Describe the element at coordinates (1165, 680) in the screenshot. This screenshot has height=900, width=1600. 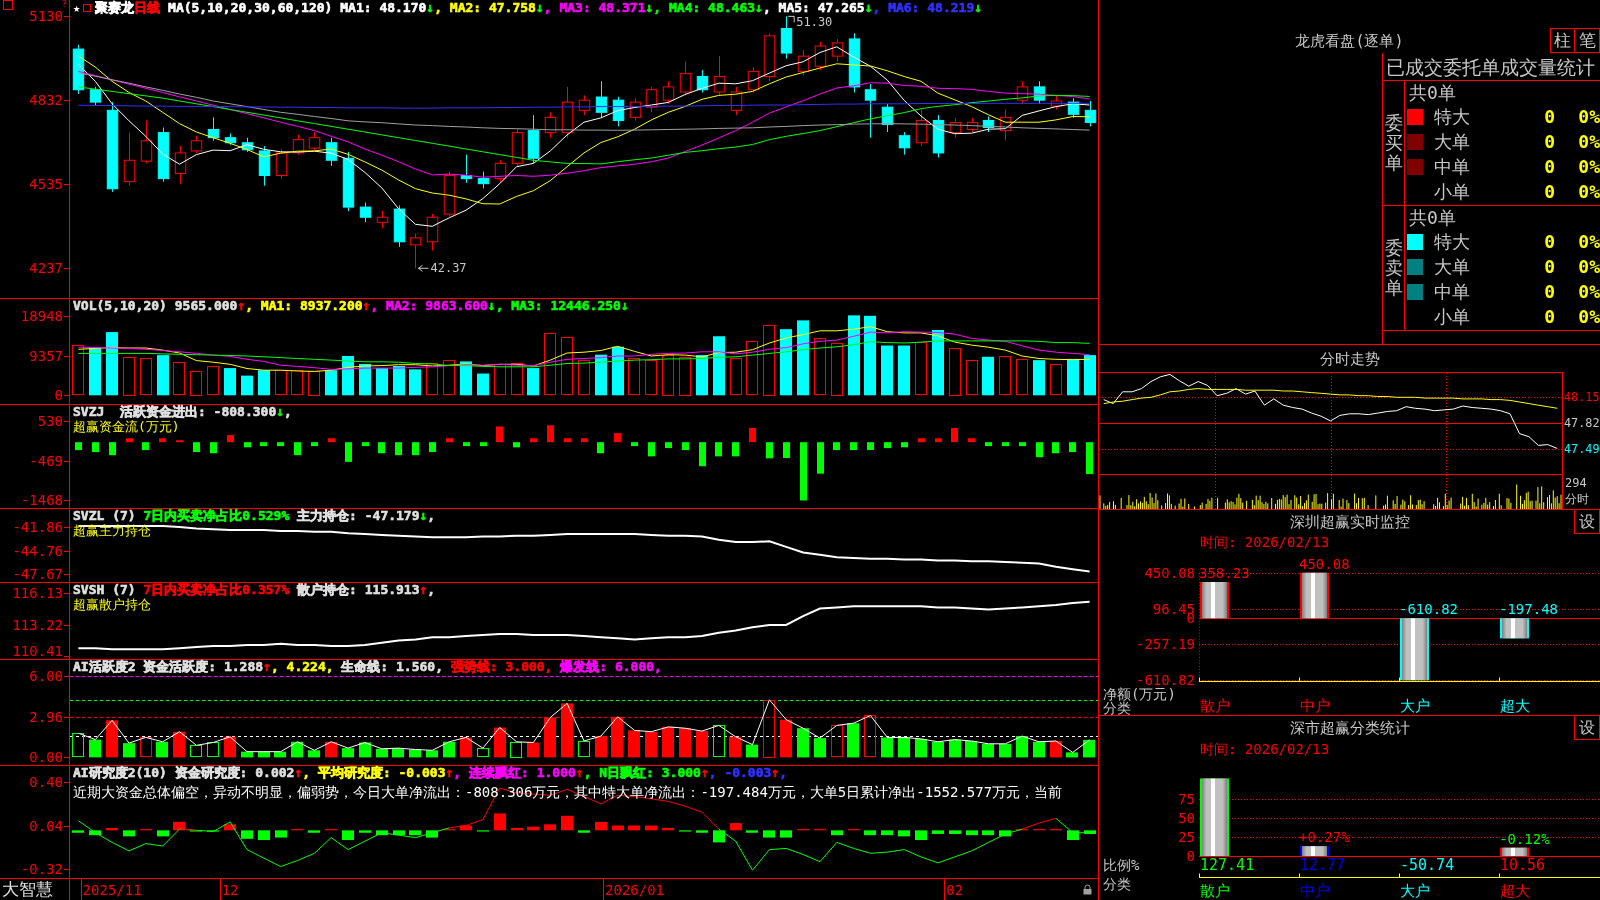
I see `axis-label: -610.82` at that location.